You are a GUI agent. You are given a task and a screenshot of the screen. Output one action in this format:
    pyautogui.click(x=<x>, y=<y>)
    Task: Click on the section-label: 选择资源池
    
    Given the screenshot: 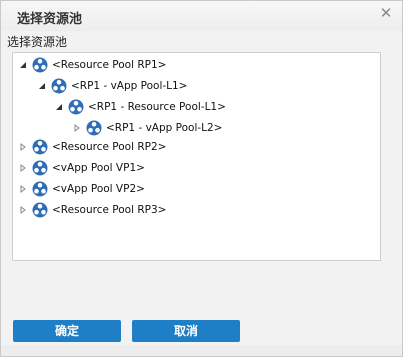 What is the action you would take?
    pyautogui.click(x=37, y=42)
    